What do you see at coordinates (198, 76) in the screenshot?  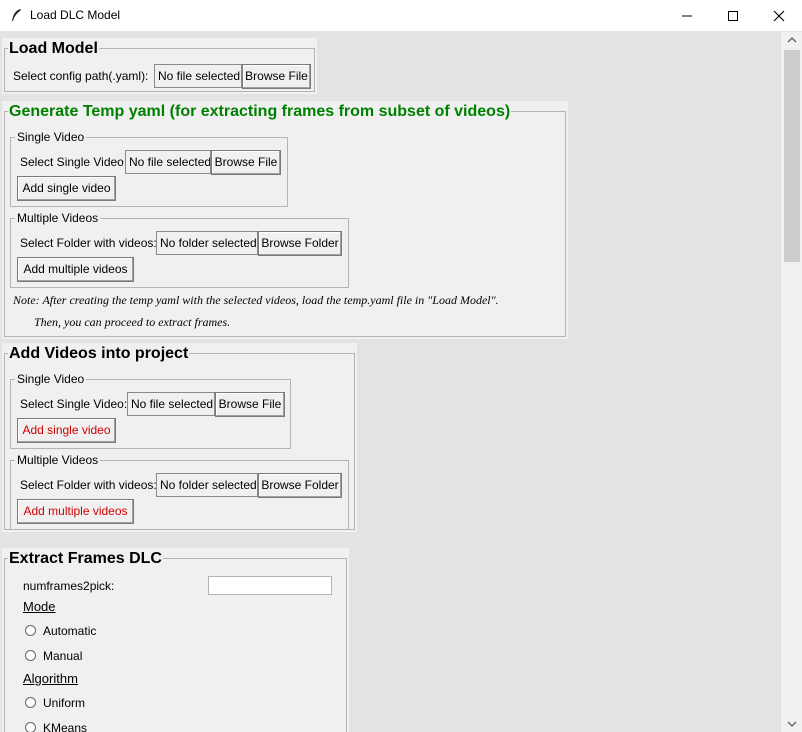 I see `config-path-field: No file selected` at bounding box center [198, 76].